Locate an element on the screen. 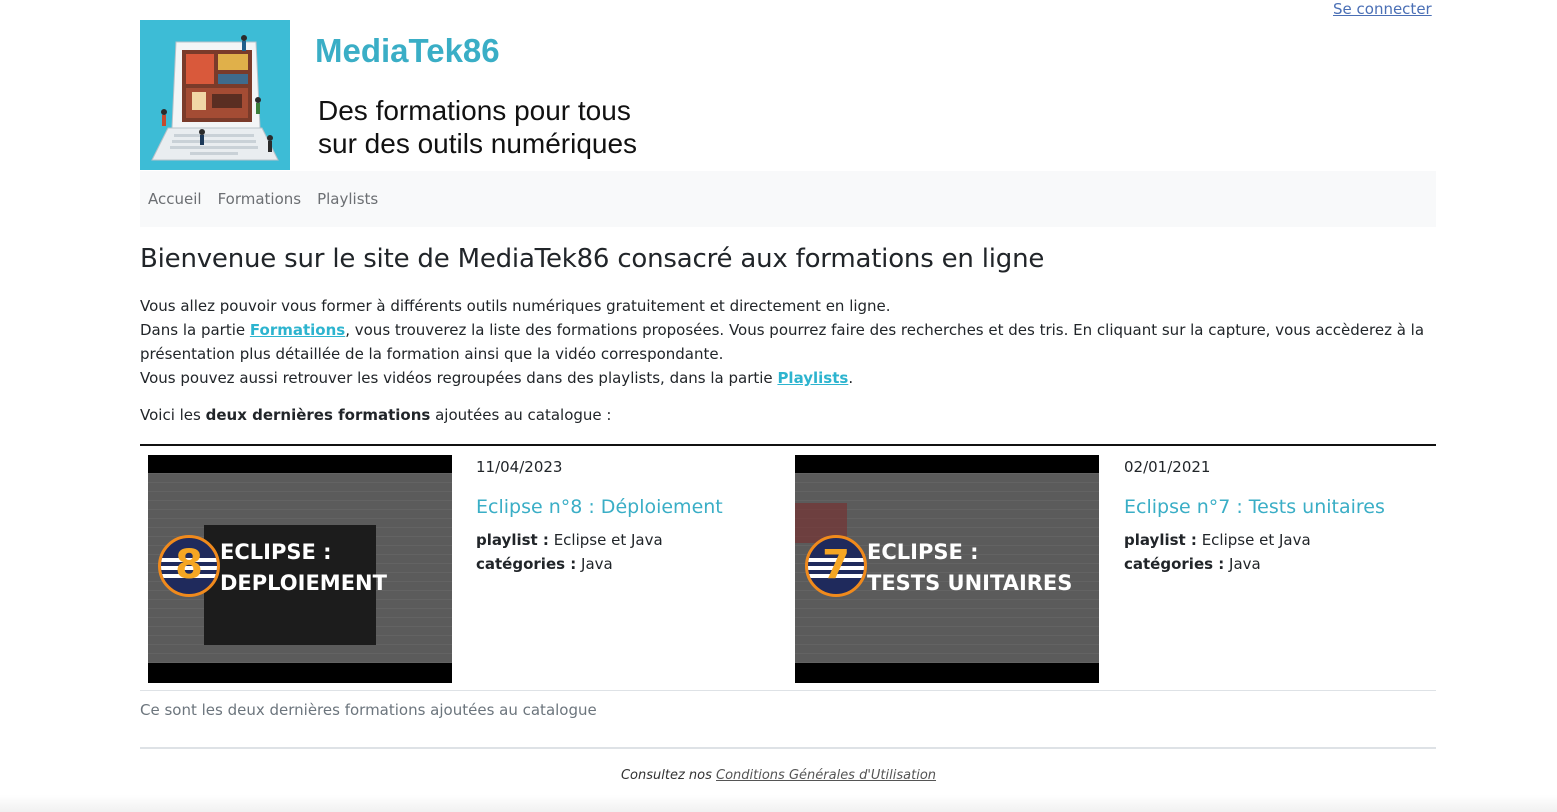  site-title: MediaTek86 is located at coordinates (407, 50).